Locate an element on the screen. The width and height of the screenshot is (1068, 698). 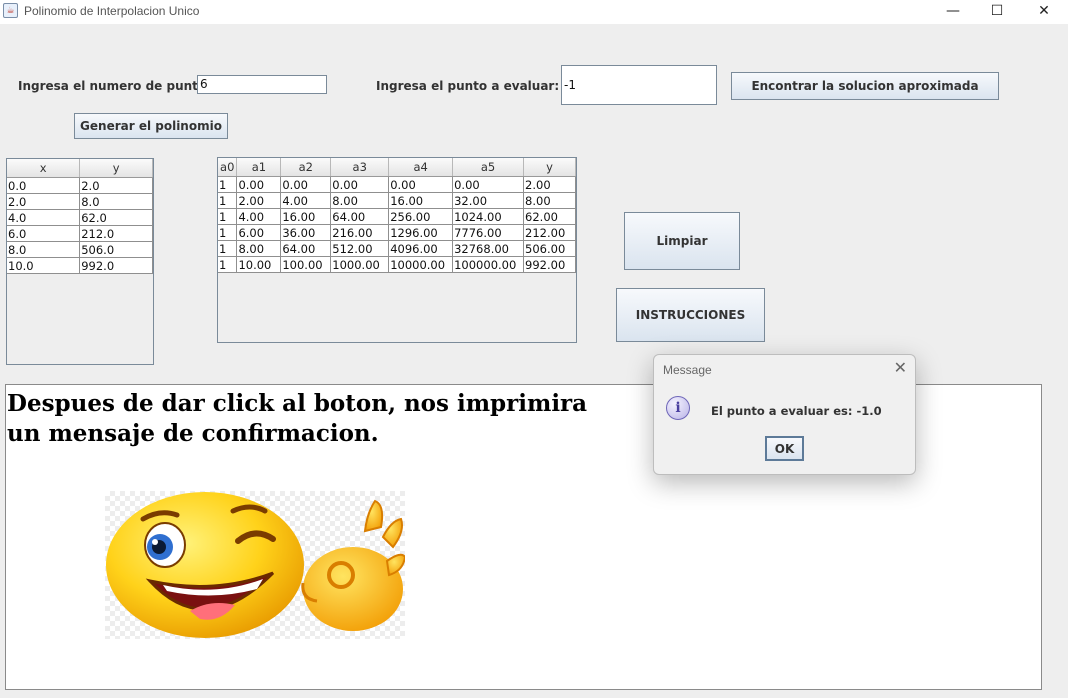
ok-button: OK is located at coordinates (784, 448).